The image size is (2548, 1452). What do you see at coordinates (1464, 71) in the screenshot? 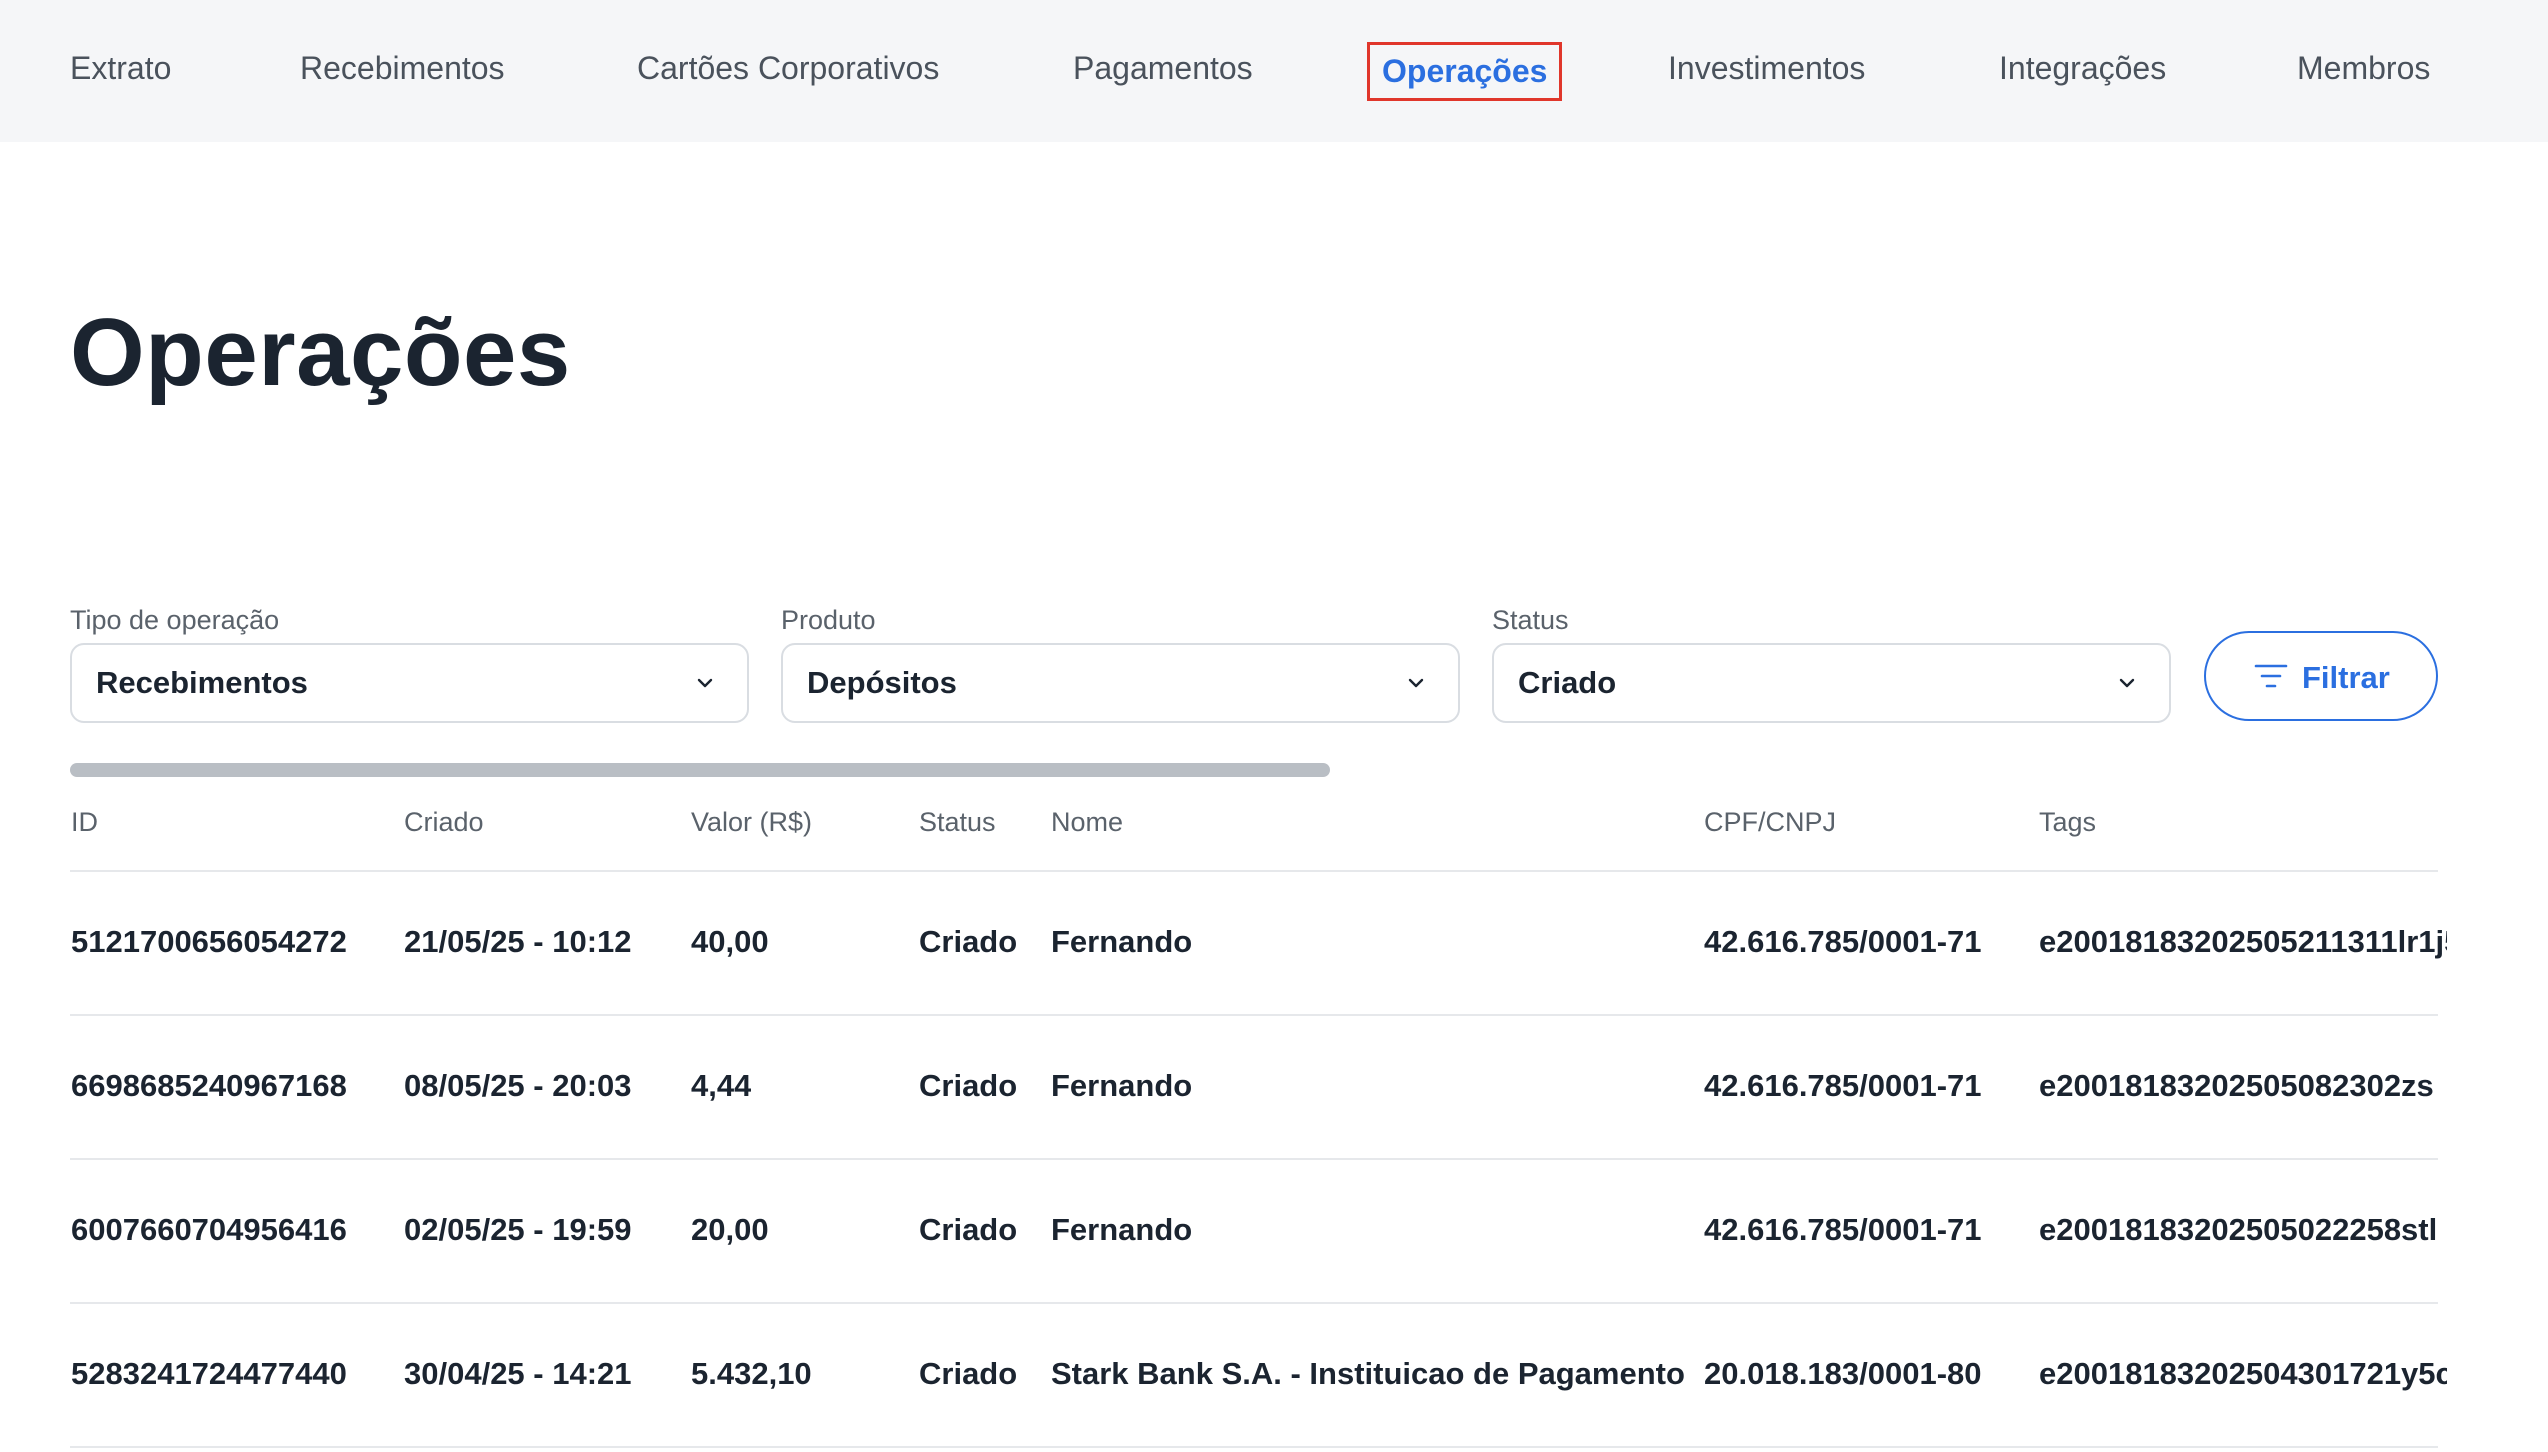
I see `nav-tab-operacoes: Operações` at bounding box center [1464, 71].